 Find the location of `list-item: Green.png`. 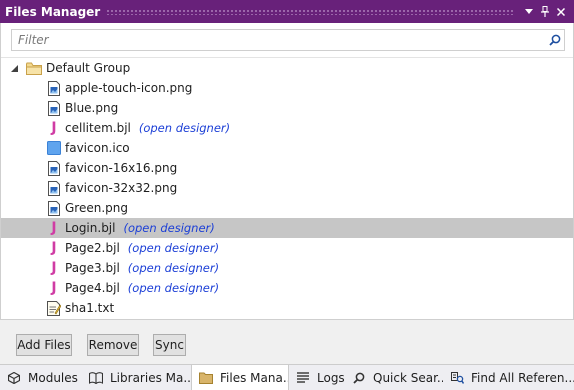

list-item: Green.png is located at coordinates (287, 208).